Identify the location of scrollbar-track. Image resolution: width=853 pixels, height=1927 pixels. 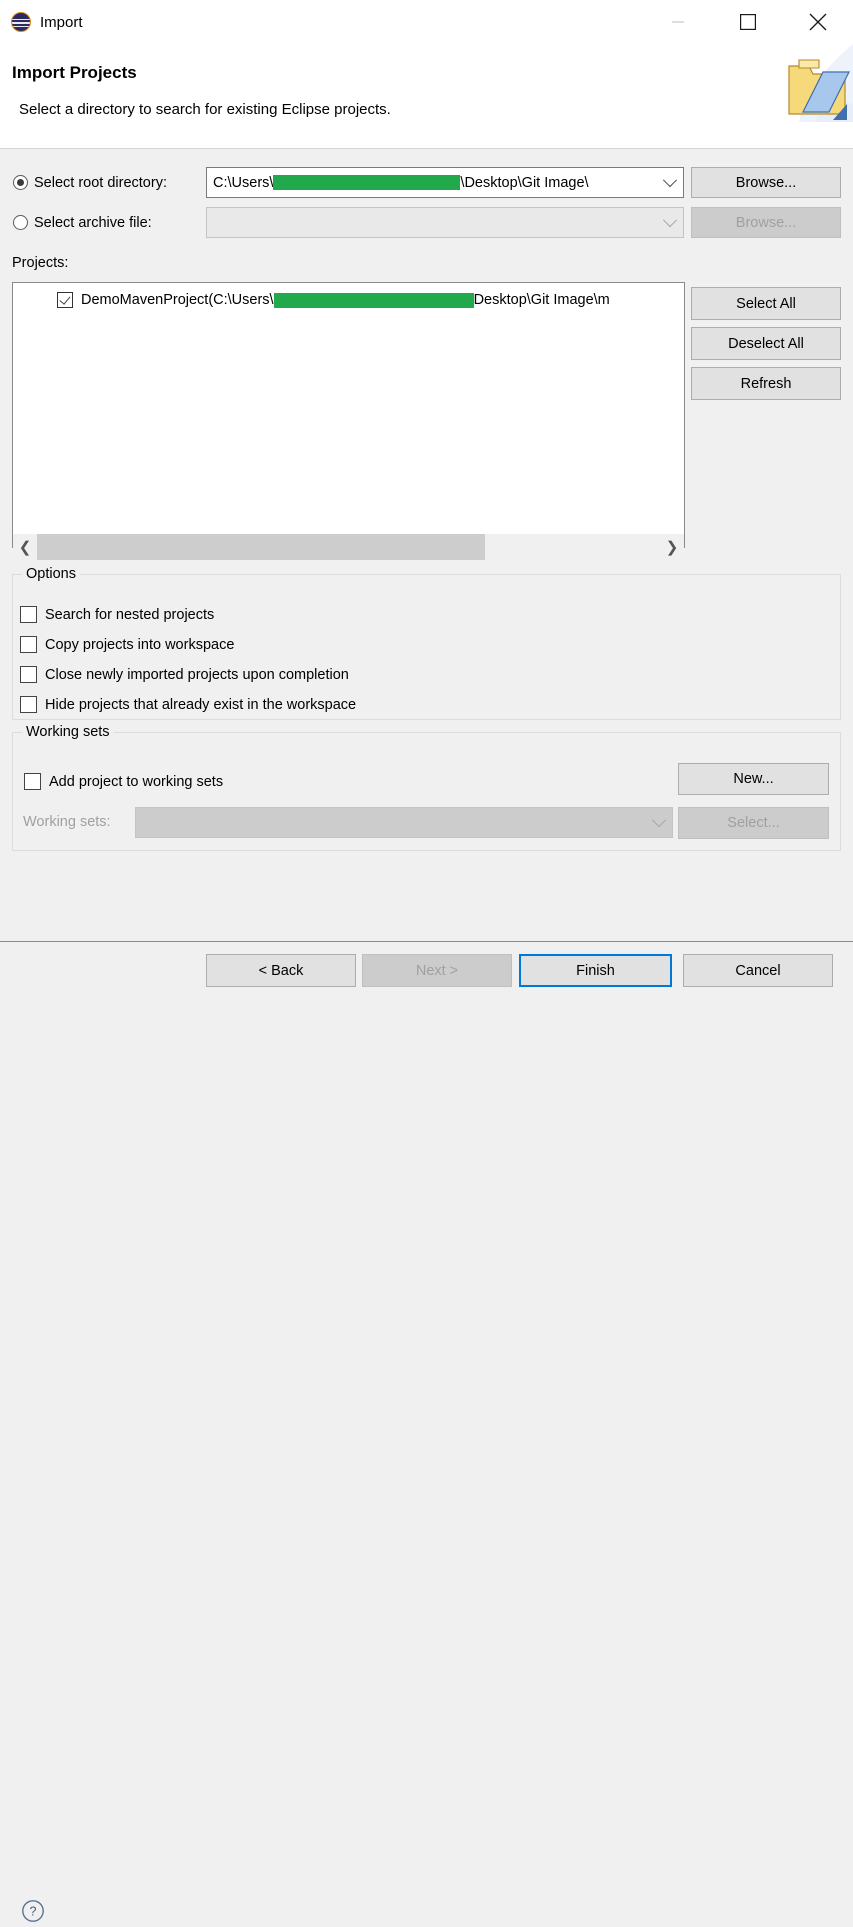
(348, 547).